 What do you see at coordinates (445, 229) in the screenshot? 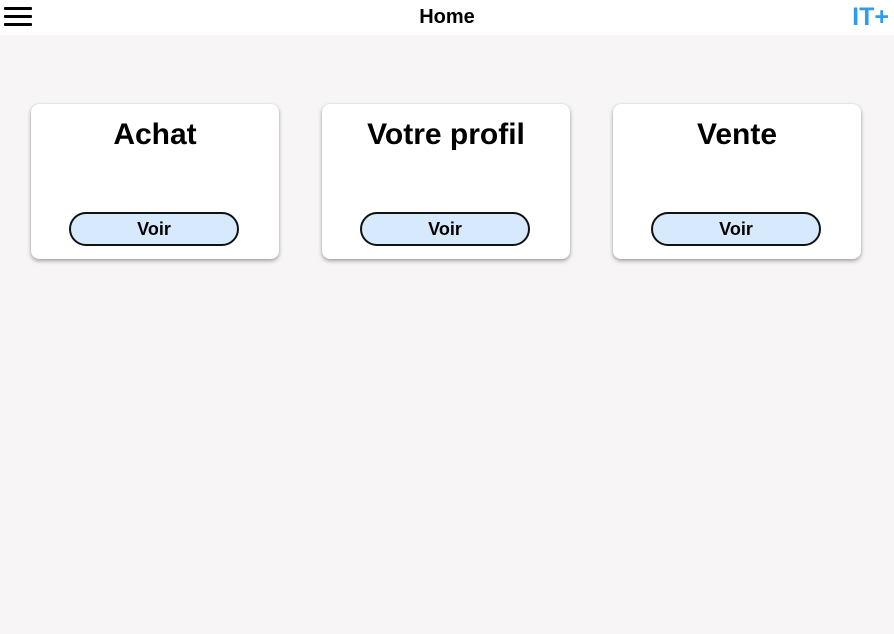
I see `voir-profil-button: Voir` at bounding box center [445, 229].